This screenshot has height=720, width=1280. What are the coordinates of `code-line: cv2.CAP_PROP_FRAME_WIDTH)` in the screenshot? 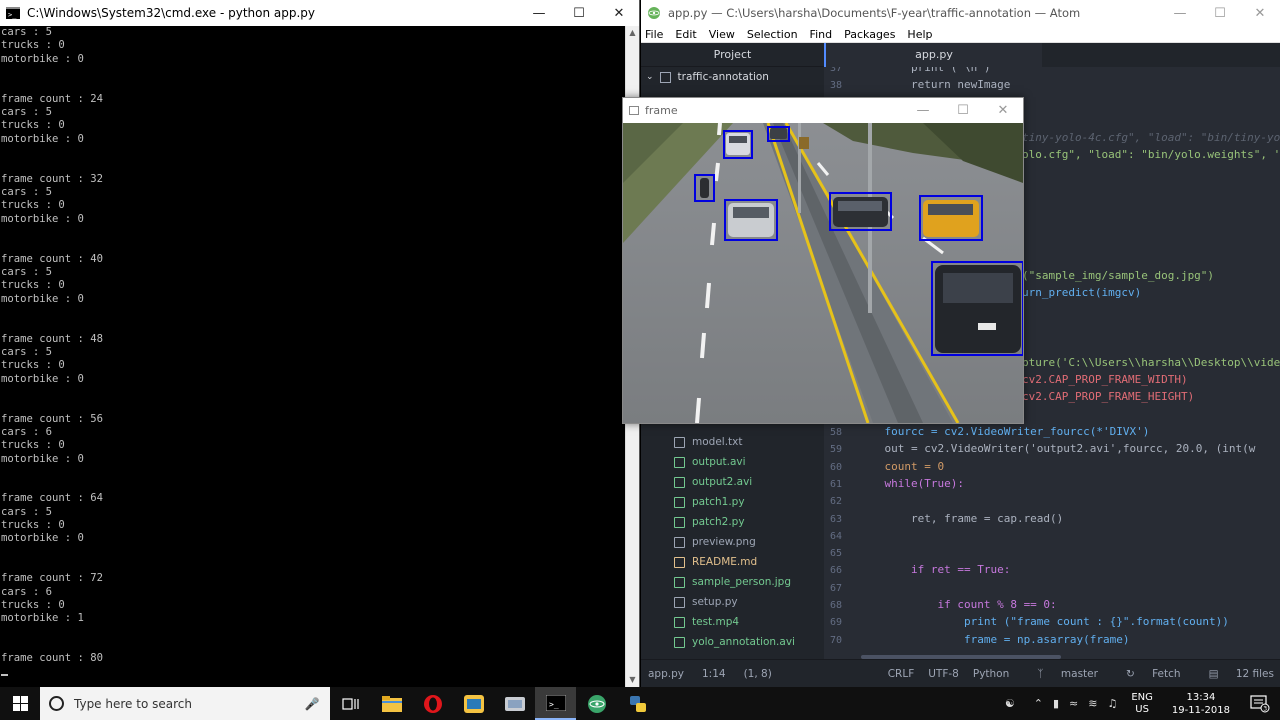 It's located at (1151, 379).